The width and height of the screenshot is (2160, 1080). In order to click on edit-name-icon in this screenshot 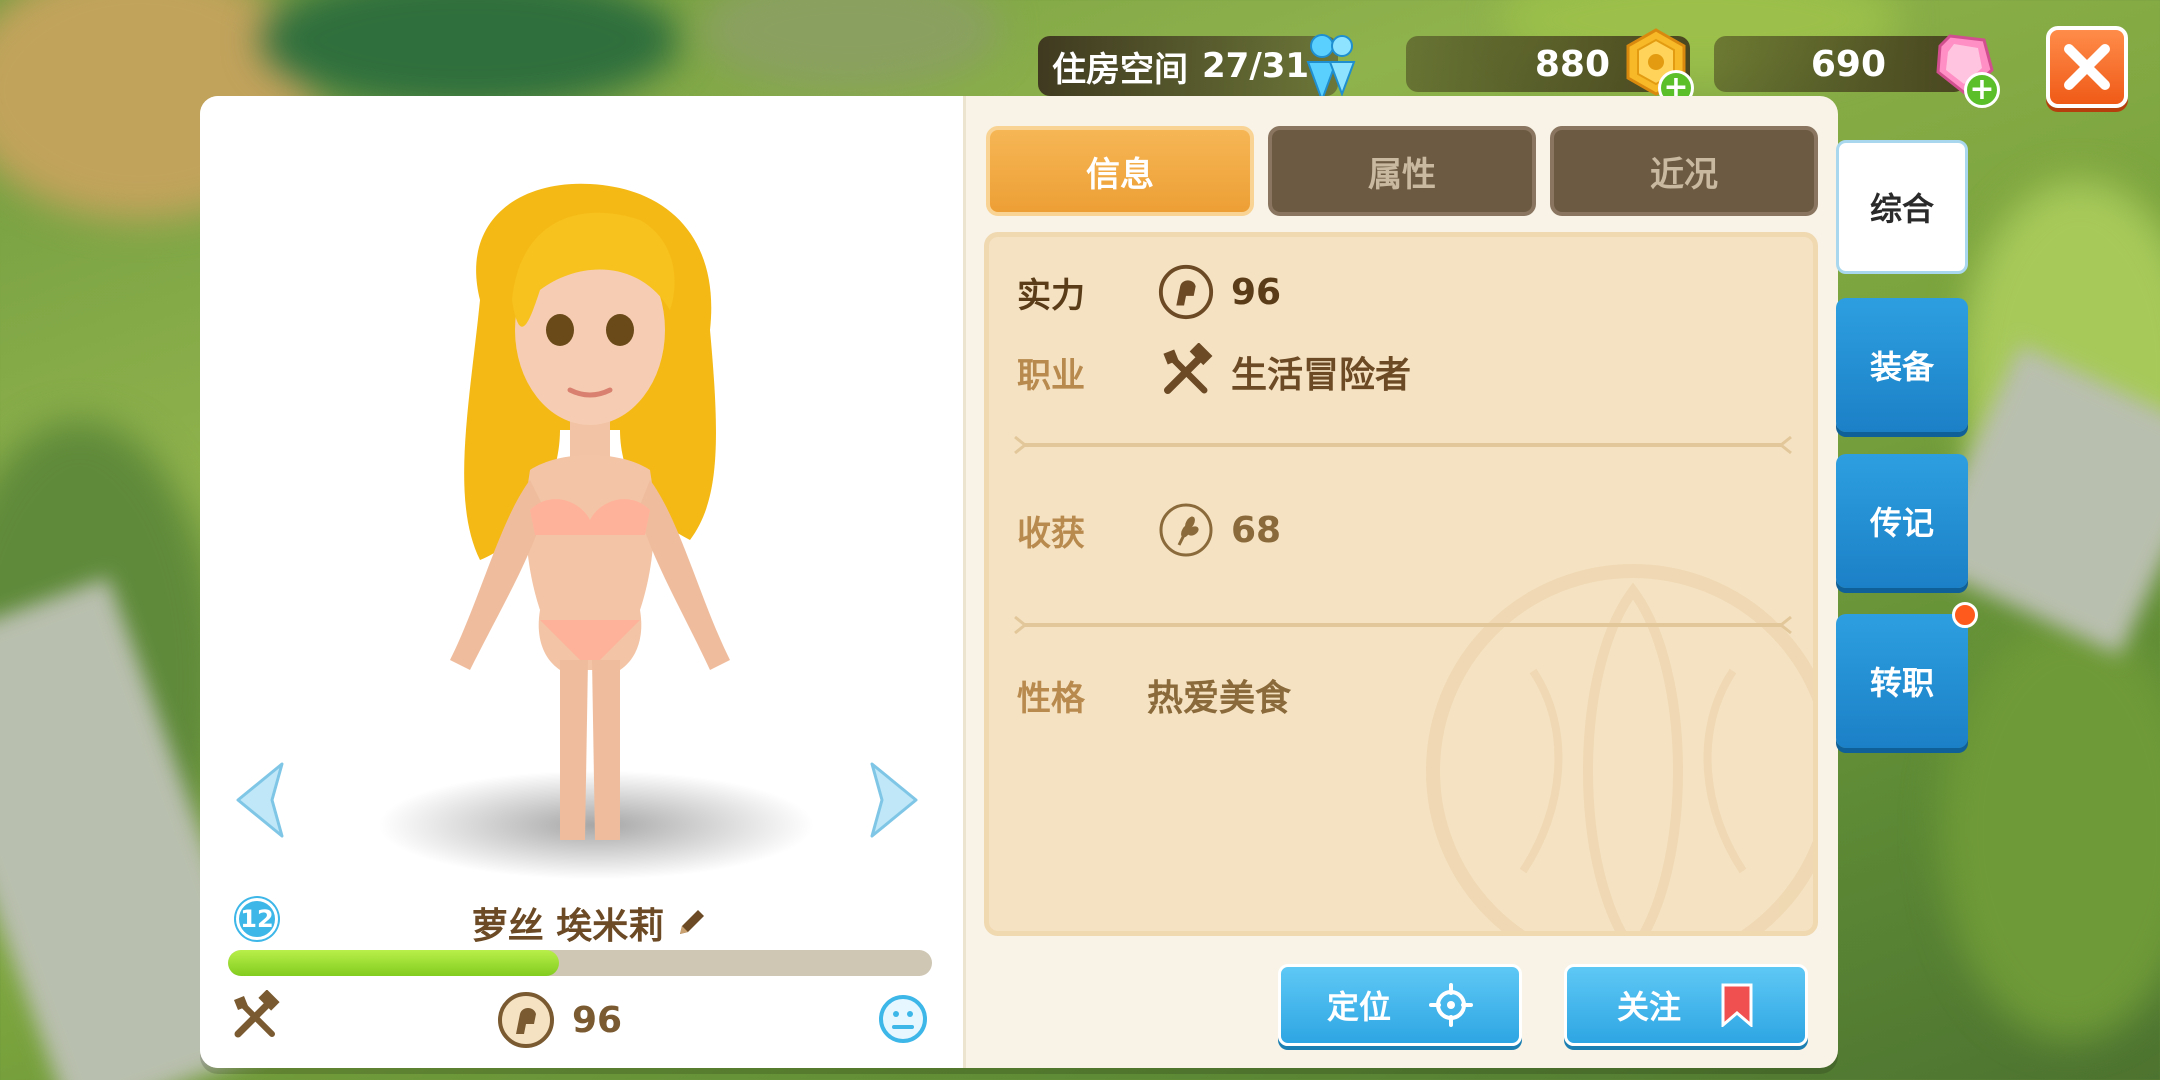, I will do `click(691, 923)`.